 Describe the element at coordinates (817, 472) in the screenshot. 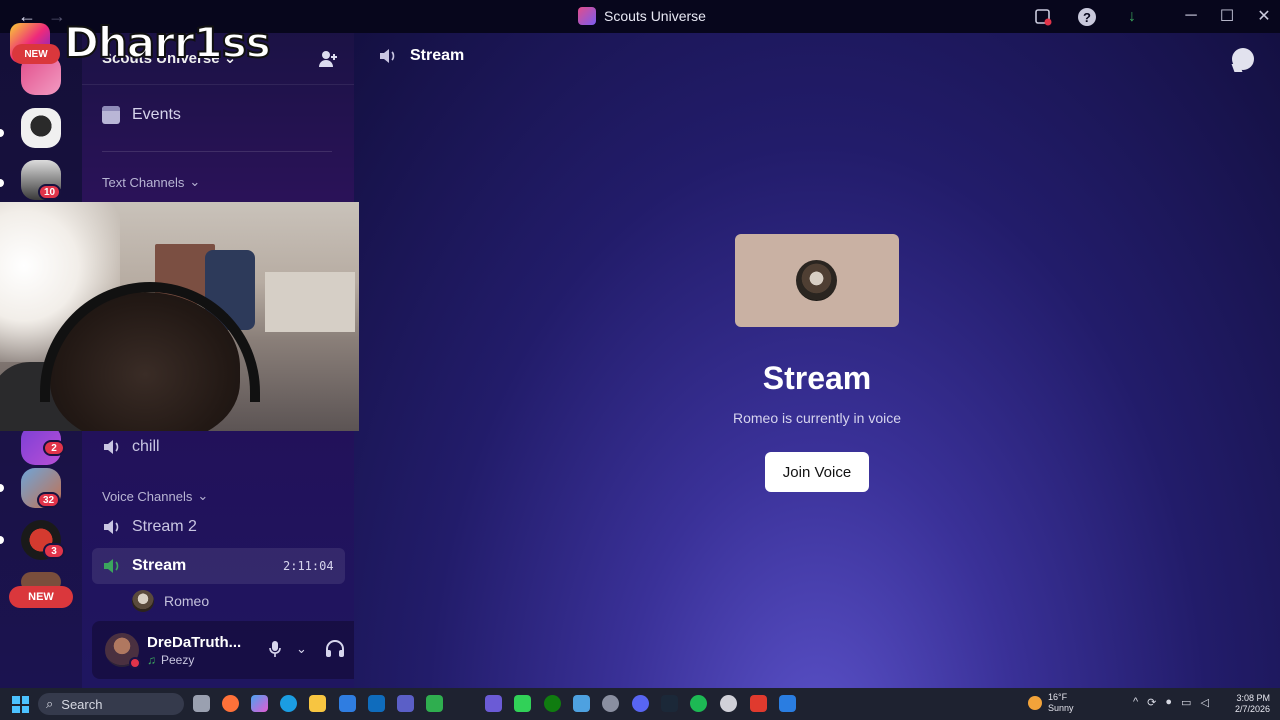

I see `join-voice-button: Join Voice` at that location.